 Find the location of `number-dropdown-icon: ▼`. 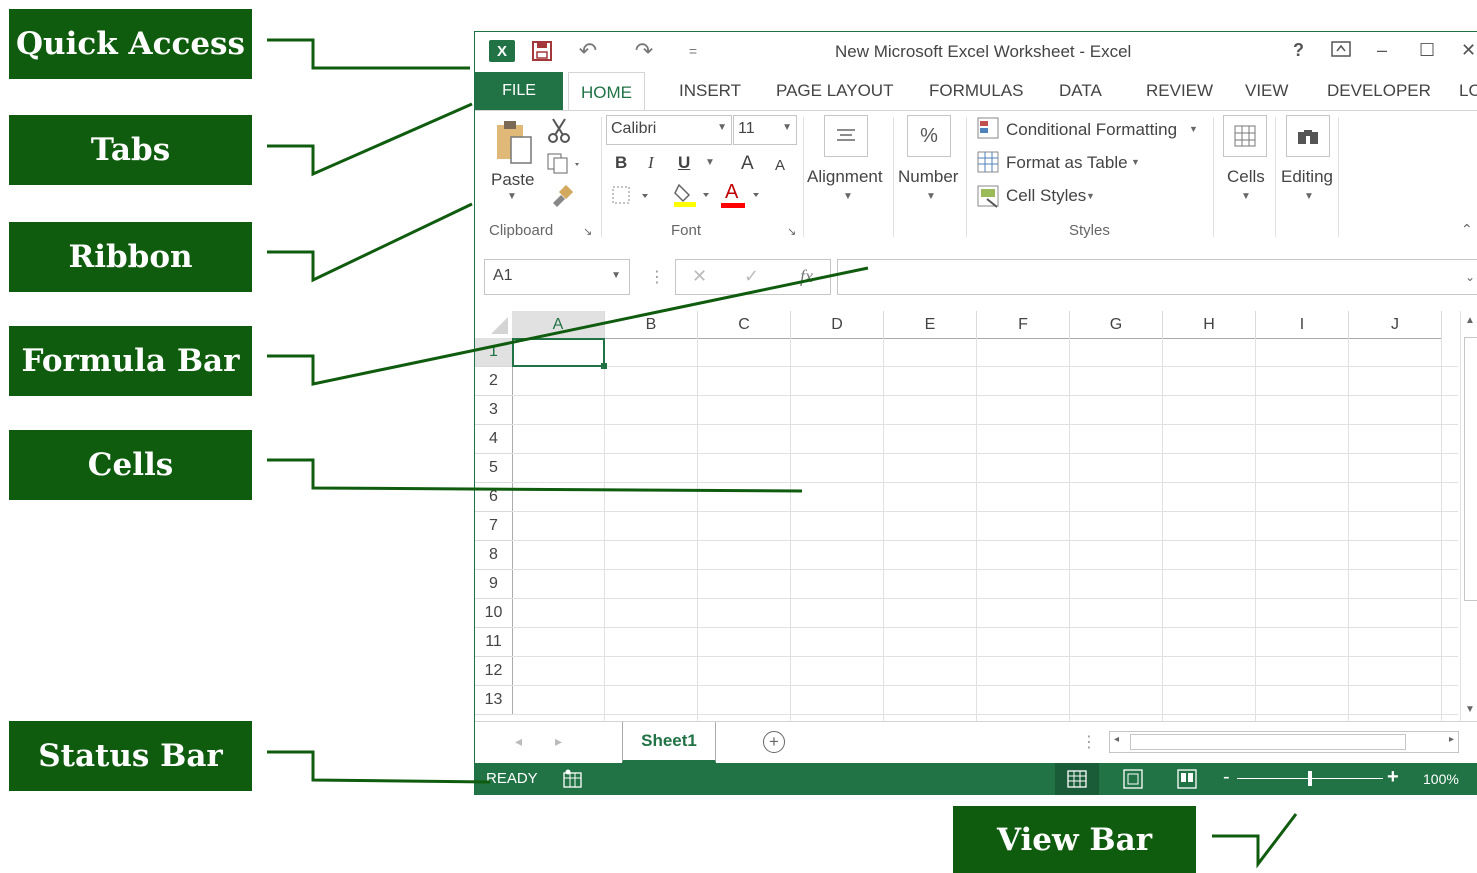

number-dropdown-icon: ▼ is located at coordinates (931, 196).